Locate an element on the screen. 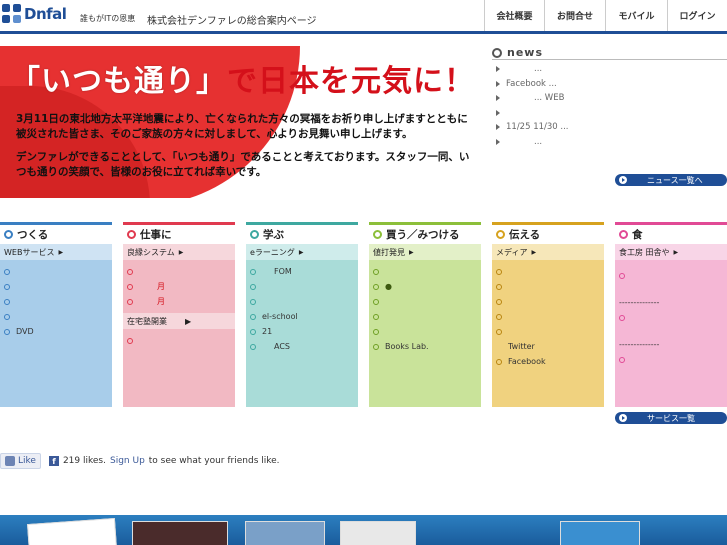  footer-banner is located at coordinates (363, 530).